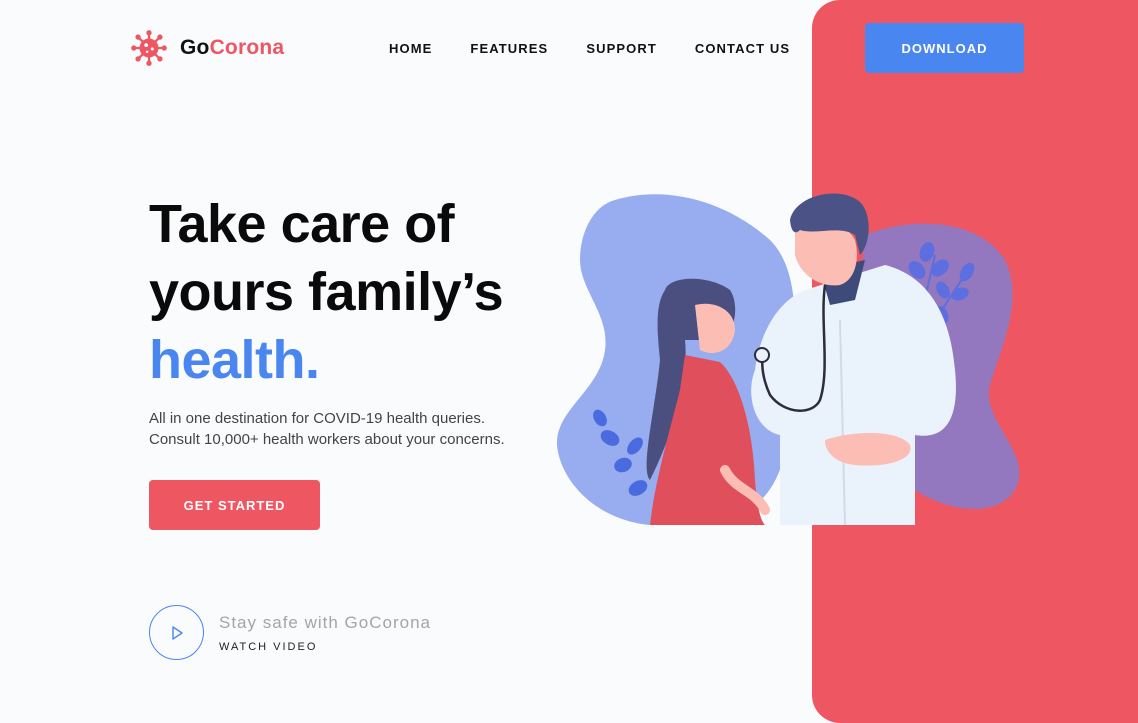 The image size is (1138, 723). What do you see at coordinates (325, 633) in the screenshot?
I see `video-text: Stay safe with GoCorona WATCH VIDEO` at bounding box center [325, 633].